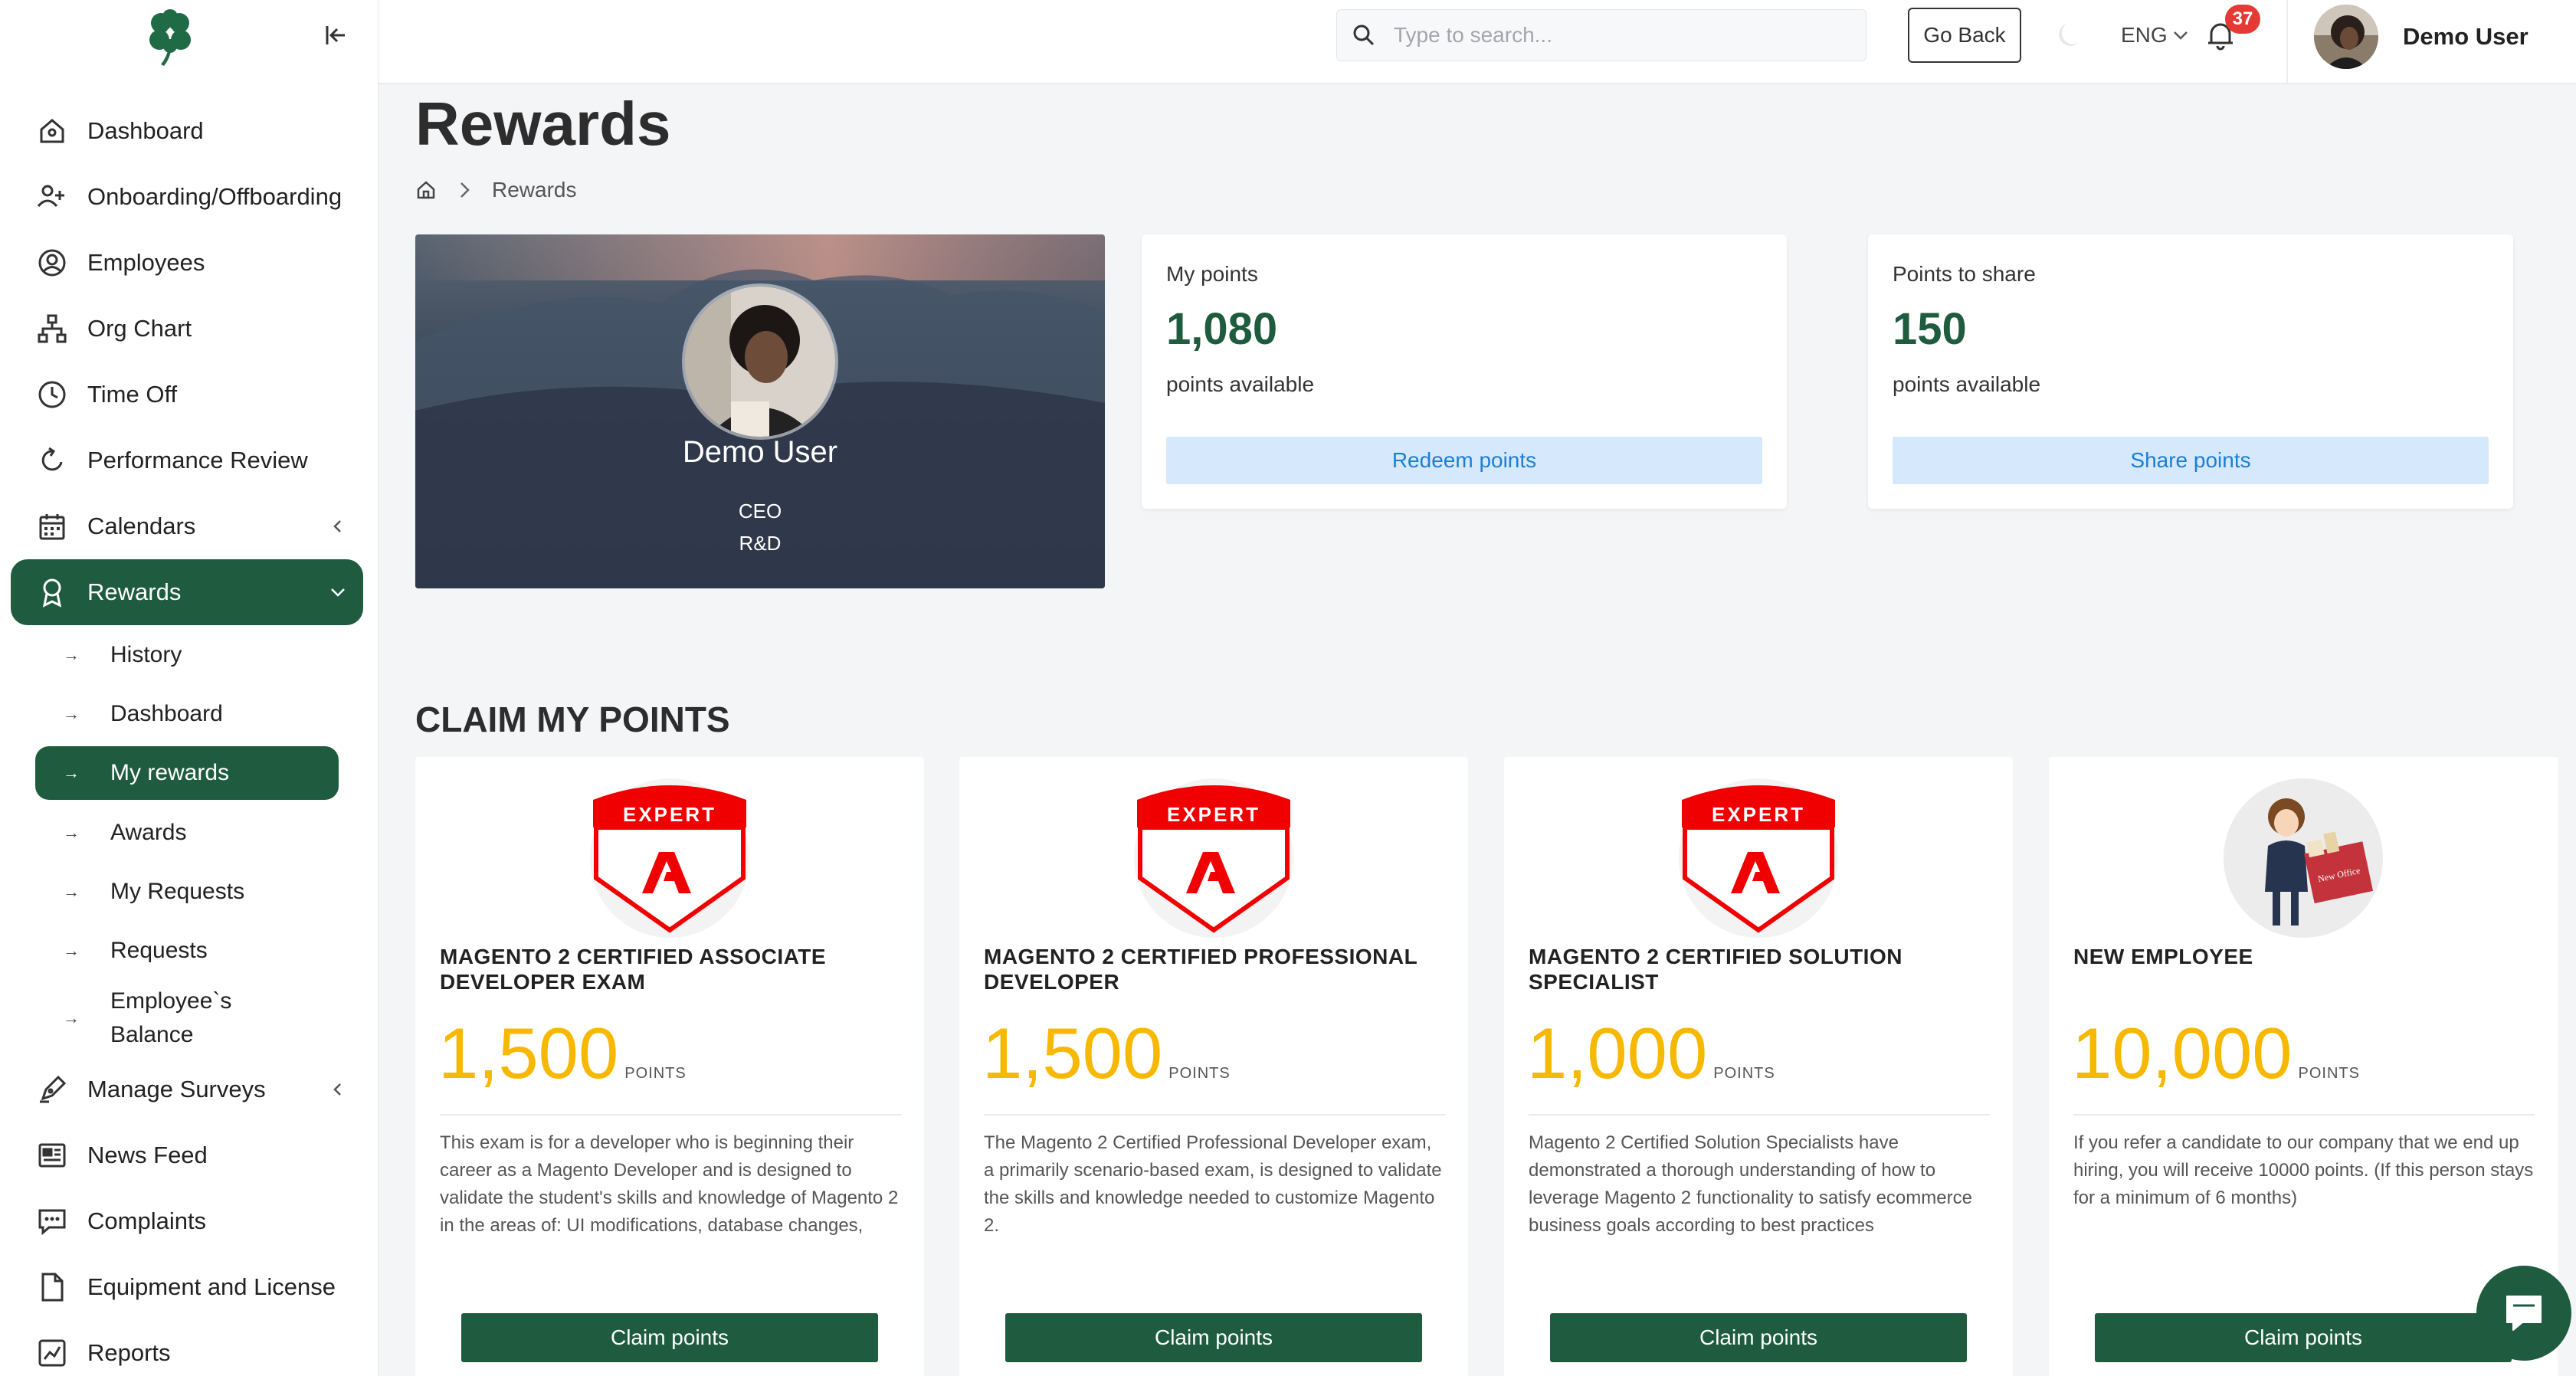 This screenshot has width=2576, height=1376. What do you see at coordinates (2181, 35) in the screenshot?
I see `chevron-down-icon` at bounding box center [2181, 35].